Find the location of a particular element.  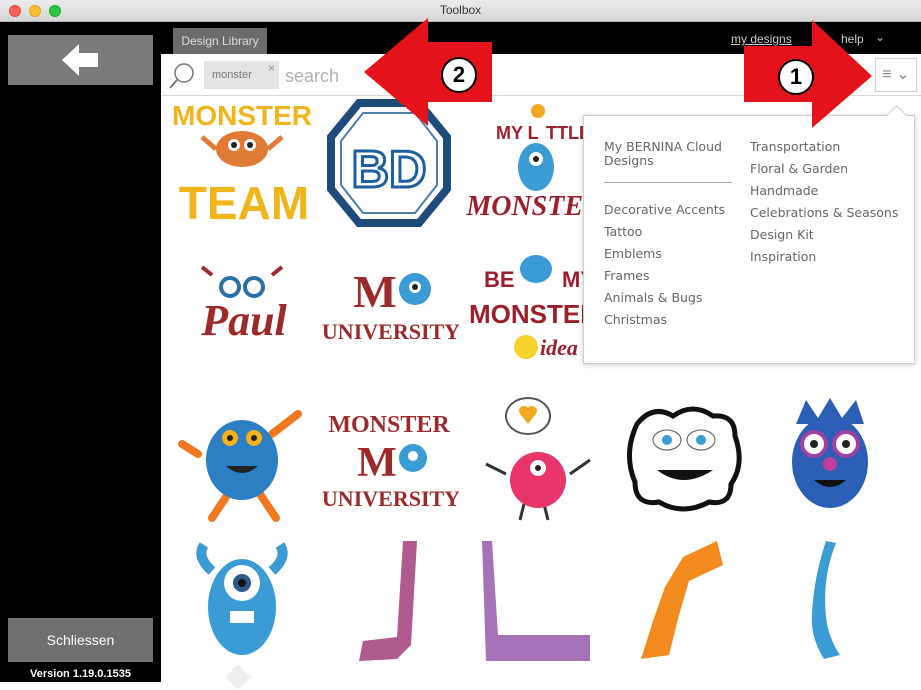

design-monster-team: MONSTER TEAM is located at coordinates (244, 165).